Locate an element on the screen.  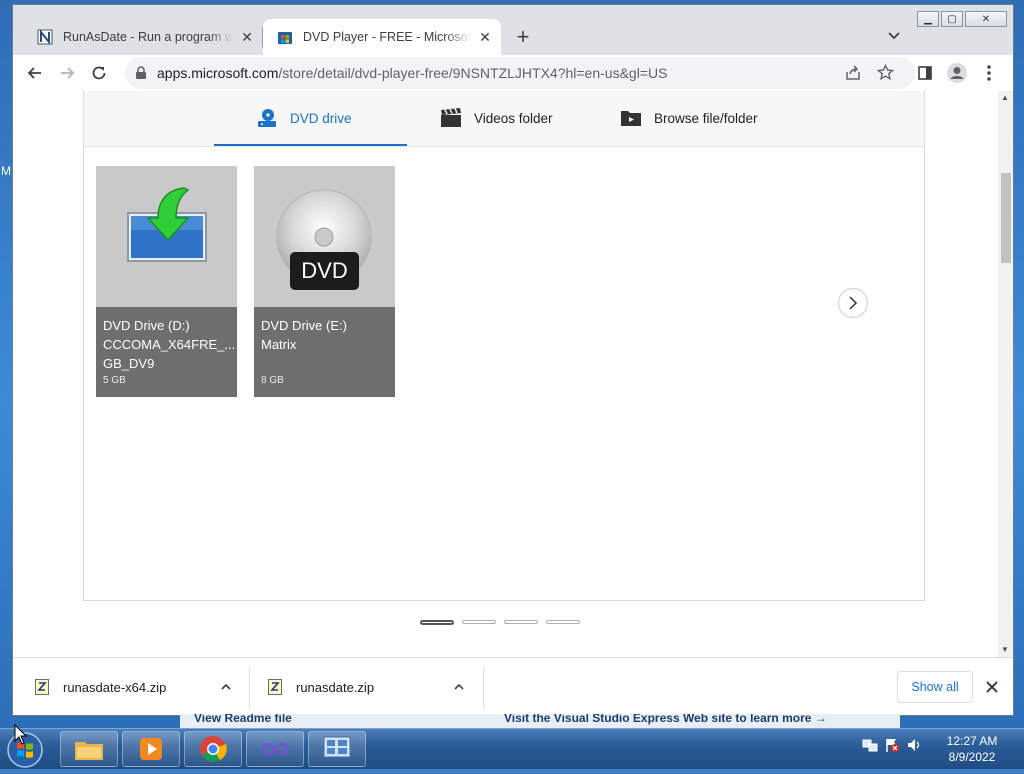
carousel-next-button is located at coordinates (853, 303).